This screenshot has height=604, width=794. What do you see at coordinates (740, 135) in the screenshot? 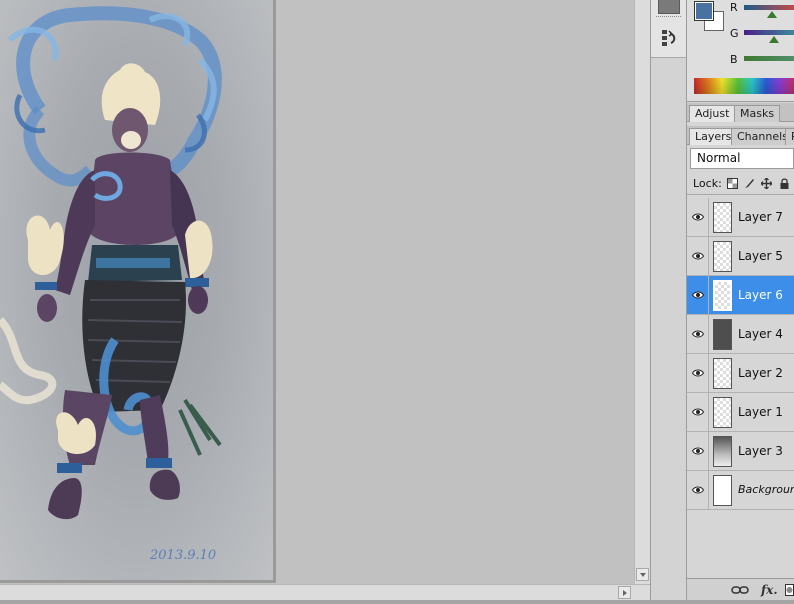
I see `layer-tabs: Layers Channels Paths` at bounding box center [740, 135].